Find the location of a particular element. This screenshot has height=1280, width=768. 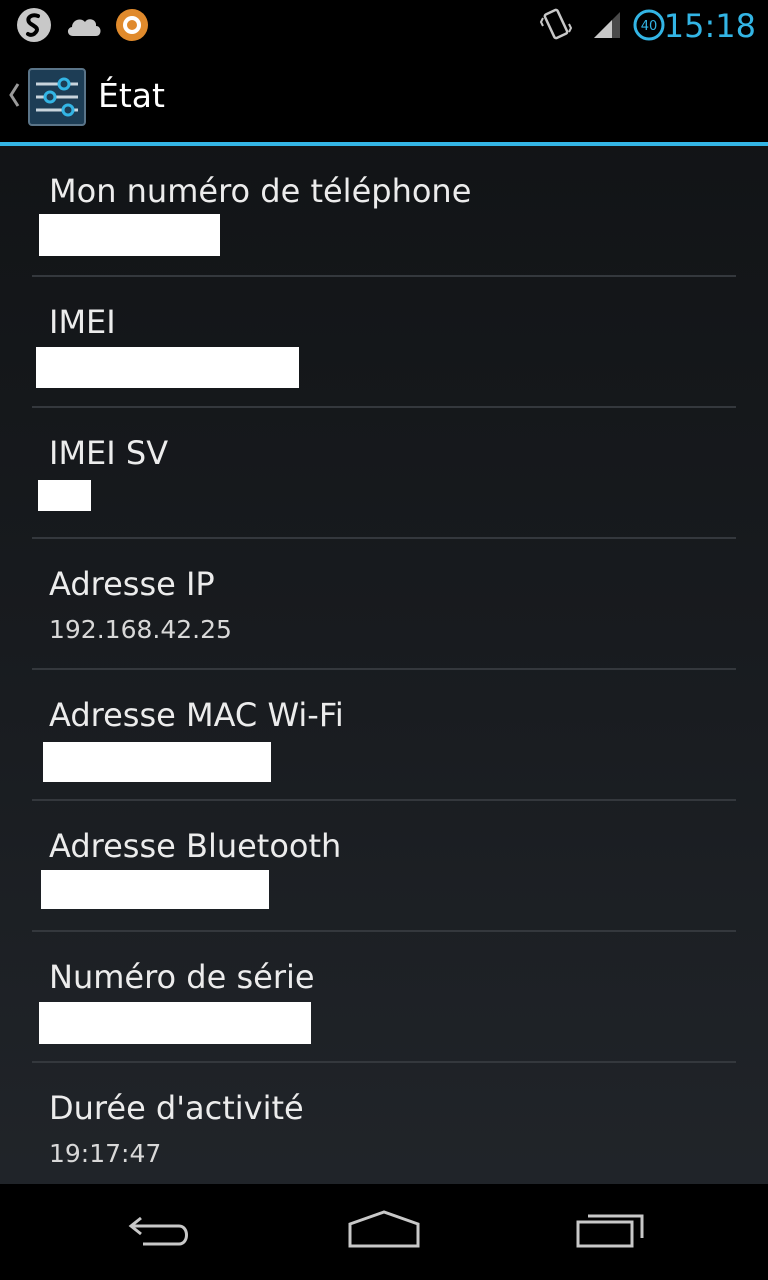

navigation-bar is located at coordinates (384, 1232).